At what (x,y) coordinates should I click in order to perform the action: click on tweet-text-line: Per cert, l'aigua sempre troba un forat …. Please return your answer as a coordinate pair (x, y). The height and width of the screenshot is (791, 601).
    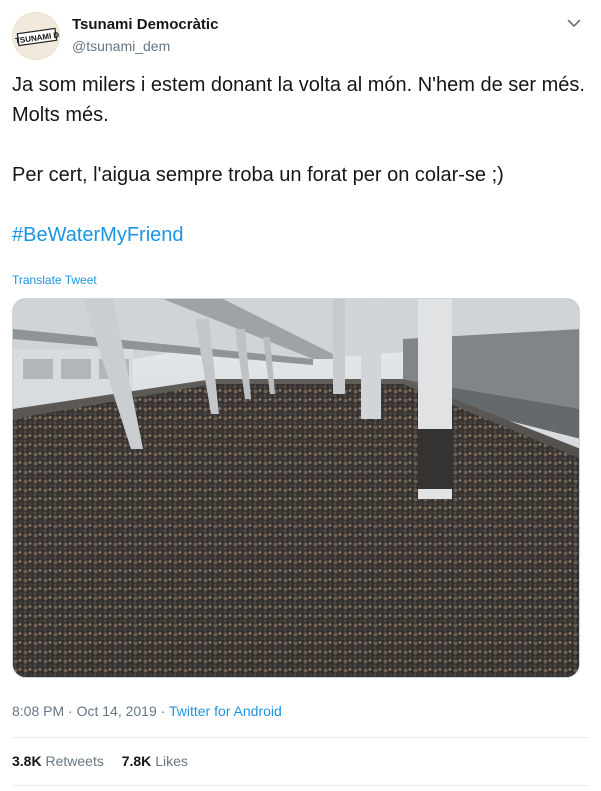
    Looking at the image, I should click on (258, 175).